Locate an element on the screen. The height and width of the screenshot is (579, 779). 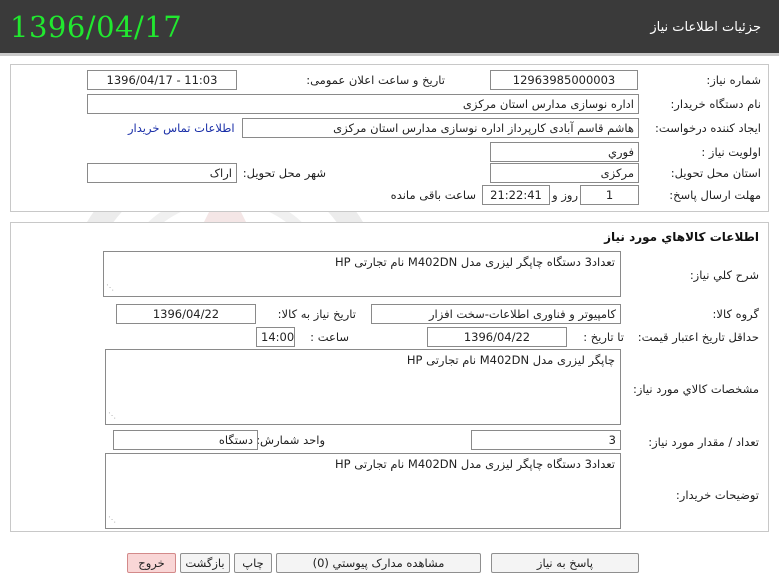
min-price-validity-label: حداقل تاریخ اعتبار قیمت: is located at coordinates (698, 337).